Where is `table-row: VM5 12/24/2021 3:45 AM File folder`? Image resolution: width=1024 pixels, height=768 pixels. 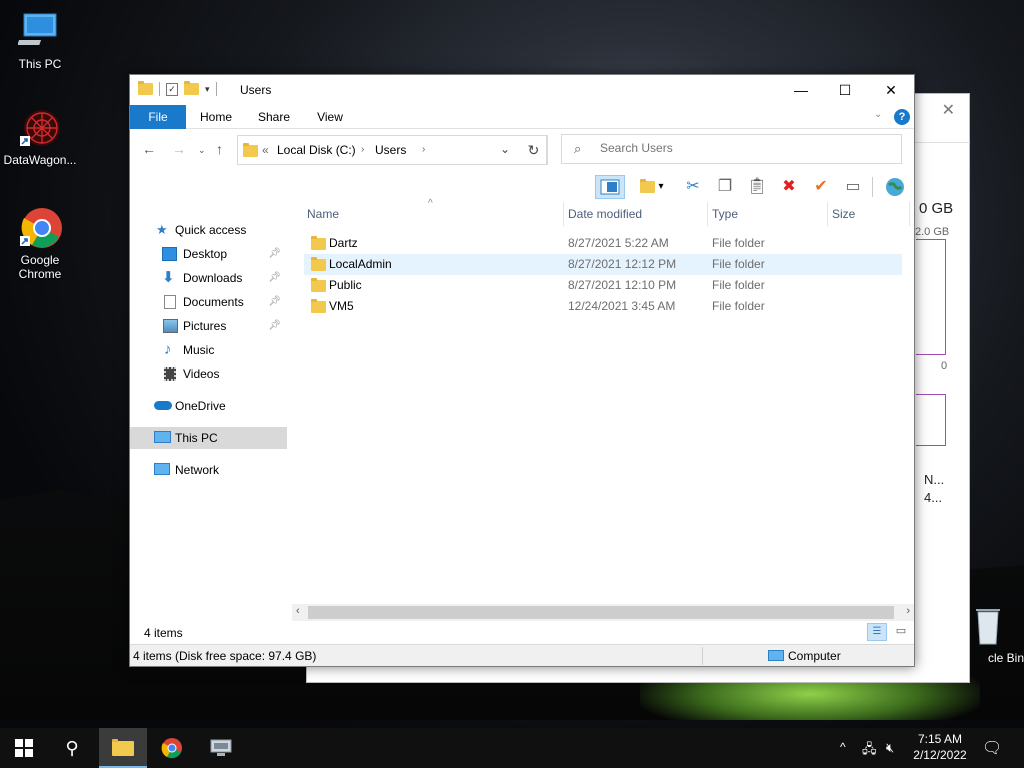
table-row: VM5 12/24/2021 3:45 AM File folder is located at coordinates (603, 306).